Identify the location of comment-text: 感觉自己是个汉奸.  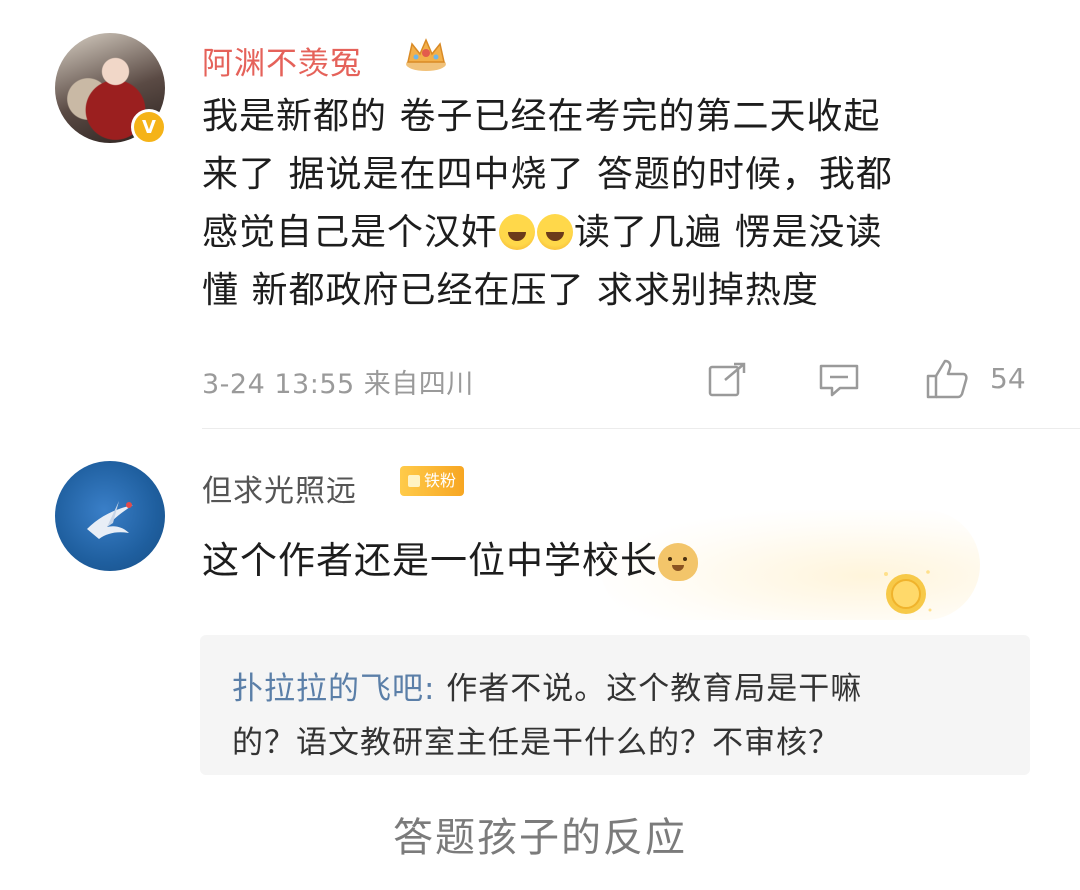
(350, 232).